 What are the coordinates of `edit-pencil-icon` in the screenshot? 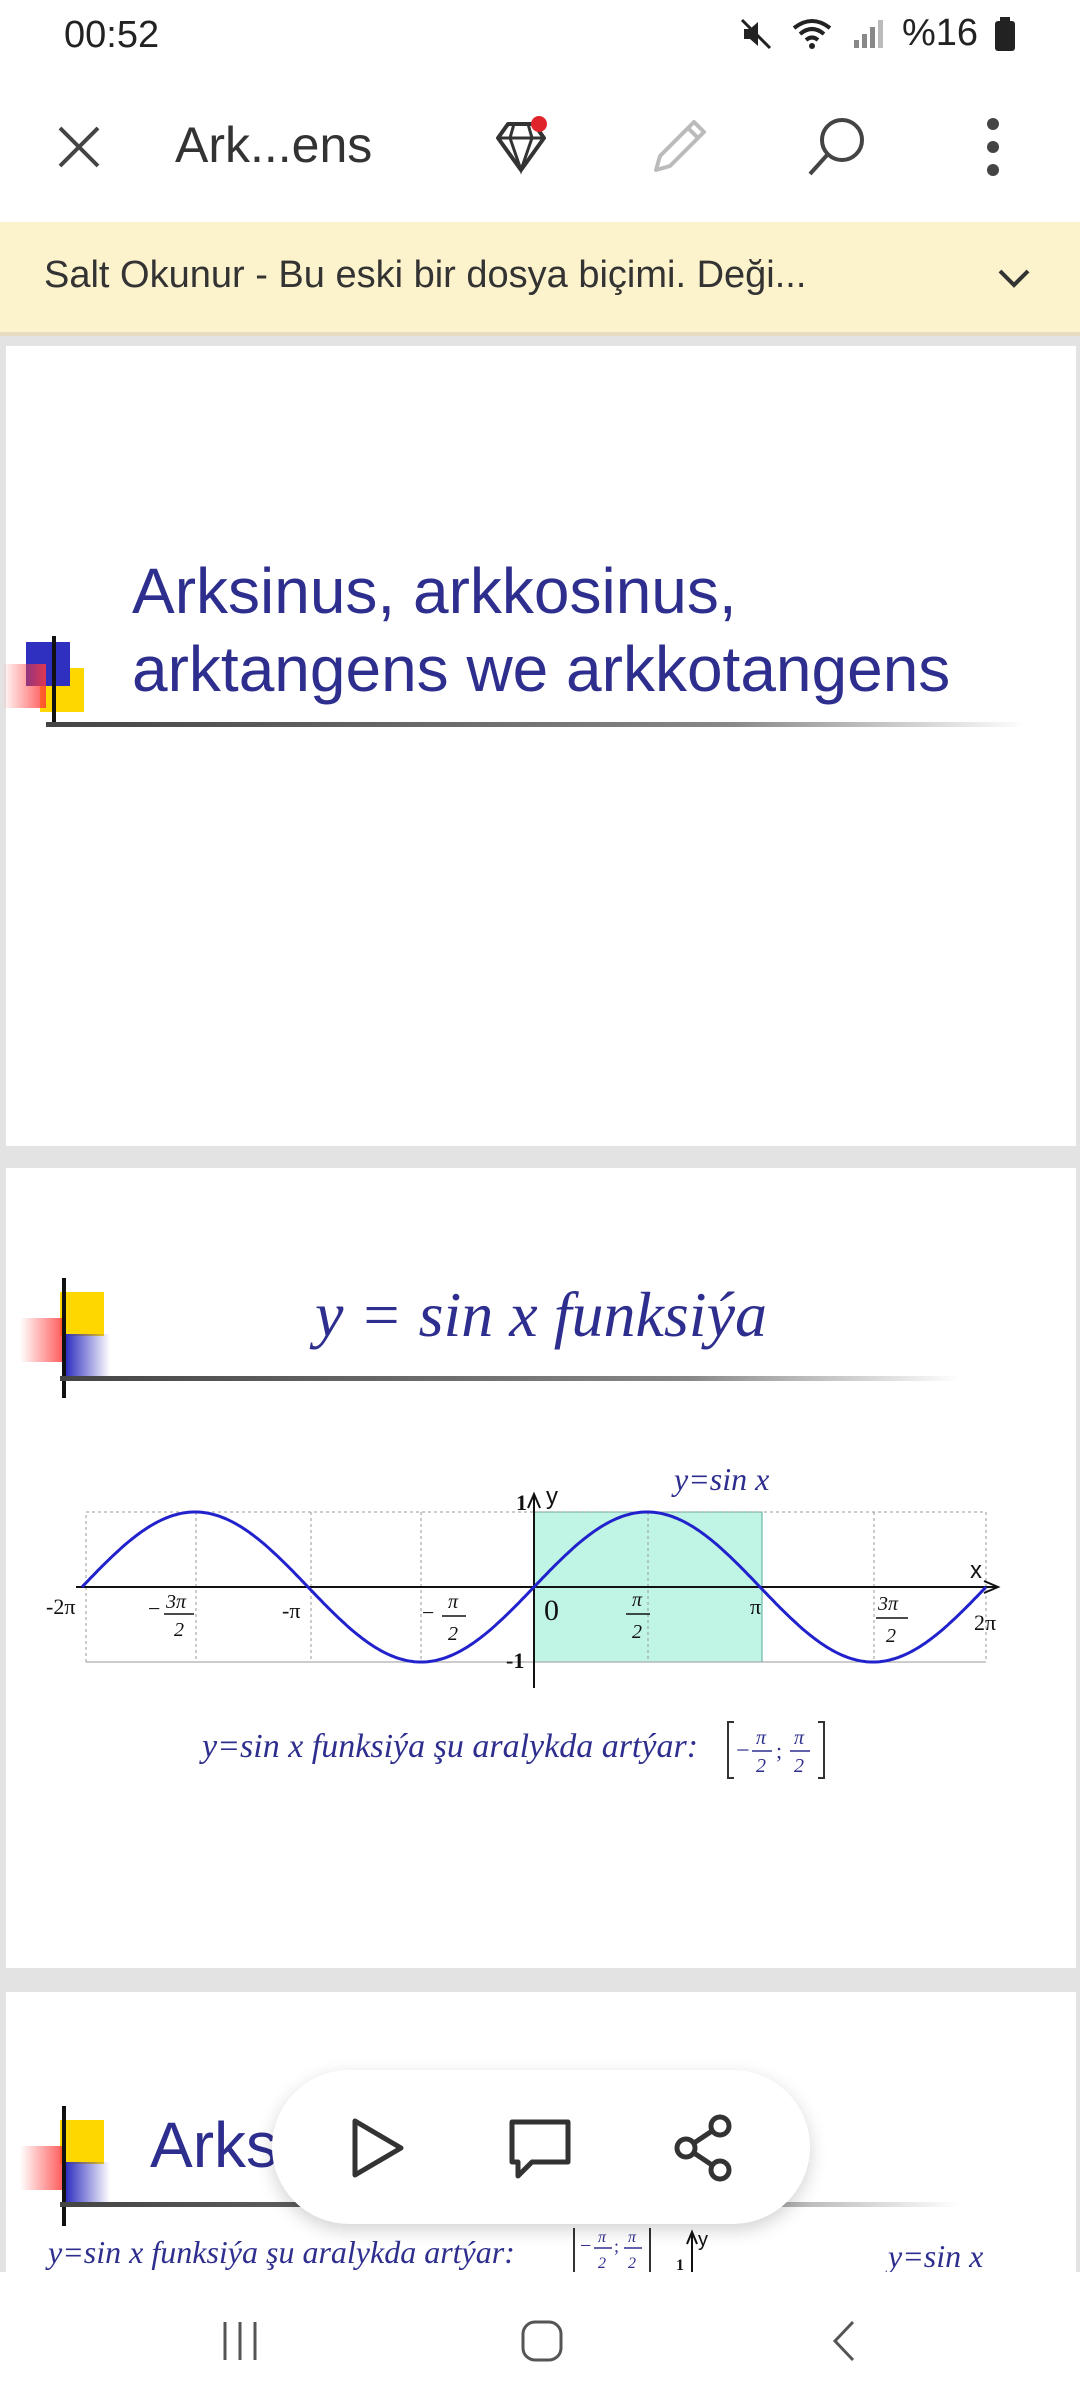 It's located at (680, 146).